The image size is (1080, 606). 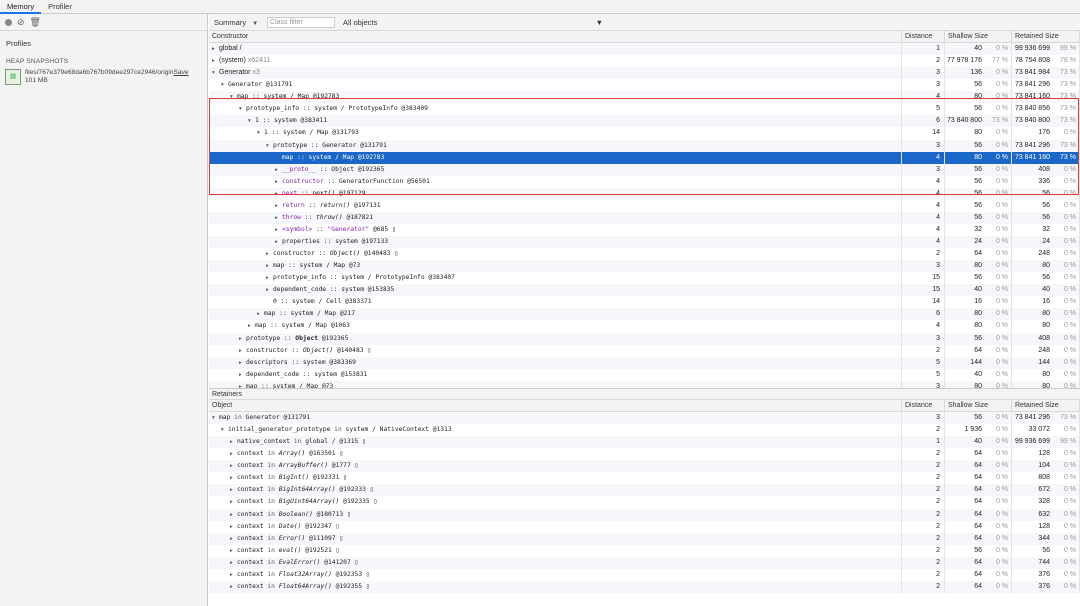 What do you see at coordinates (644, 133) in the screenshot?
I see `table-row: ▾ 1 :: system / Map @131793 14 80 0 % 176 0 %` at bounding box center [644, 133].